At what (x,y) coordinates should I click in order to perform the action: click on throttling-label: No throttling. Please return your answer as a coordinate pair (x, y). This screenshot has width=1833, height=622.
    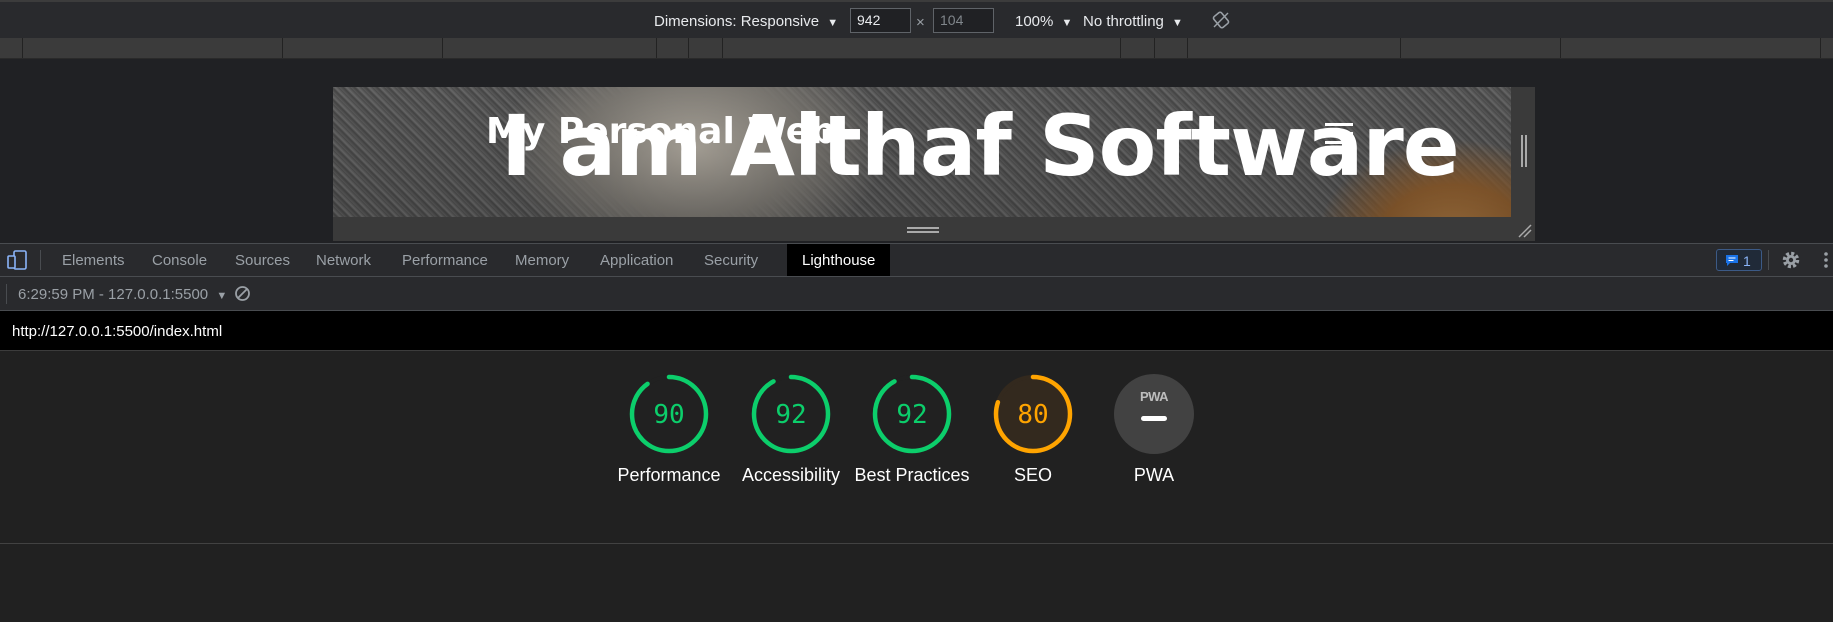
    Looking at the image, I should click on (1123, 21).